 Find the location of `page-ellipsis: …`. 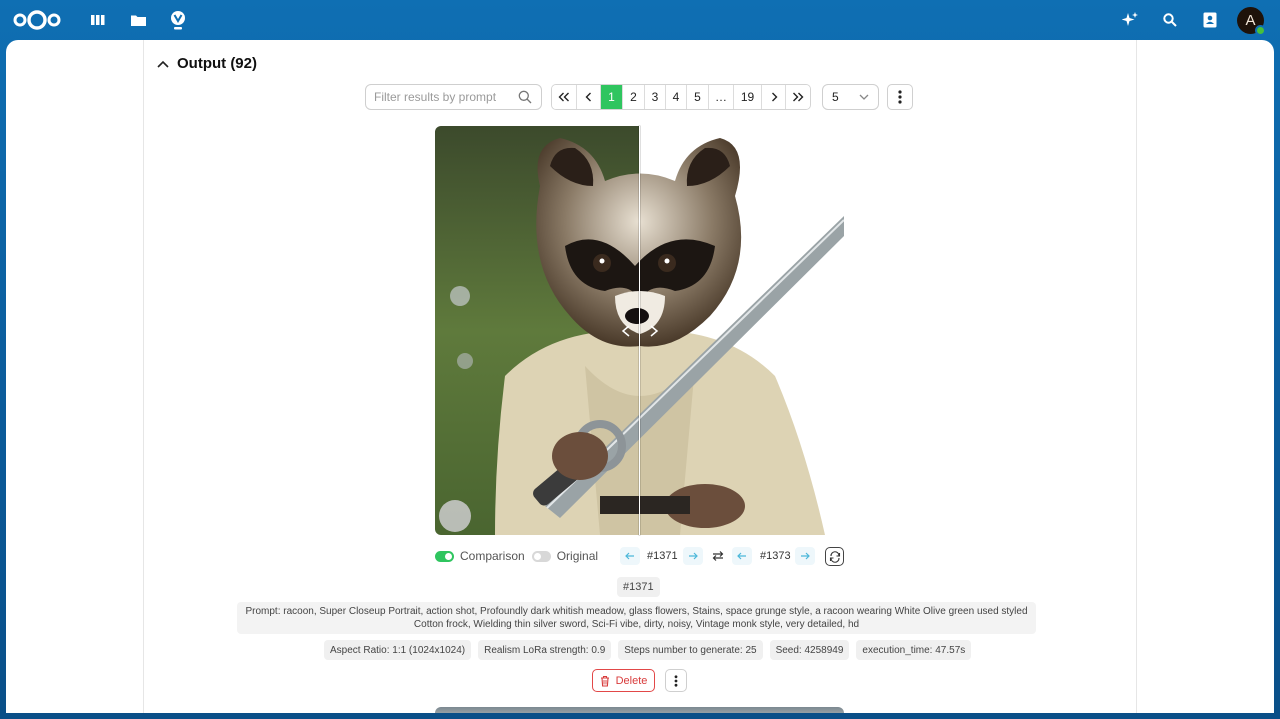

page-ellipsis: … is located at coordinates (721, 97).